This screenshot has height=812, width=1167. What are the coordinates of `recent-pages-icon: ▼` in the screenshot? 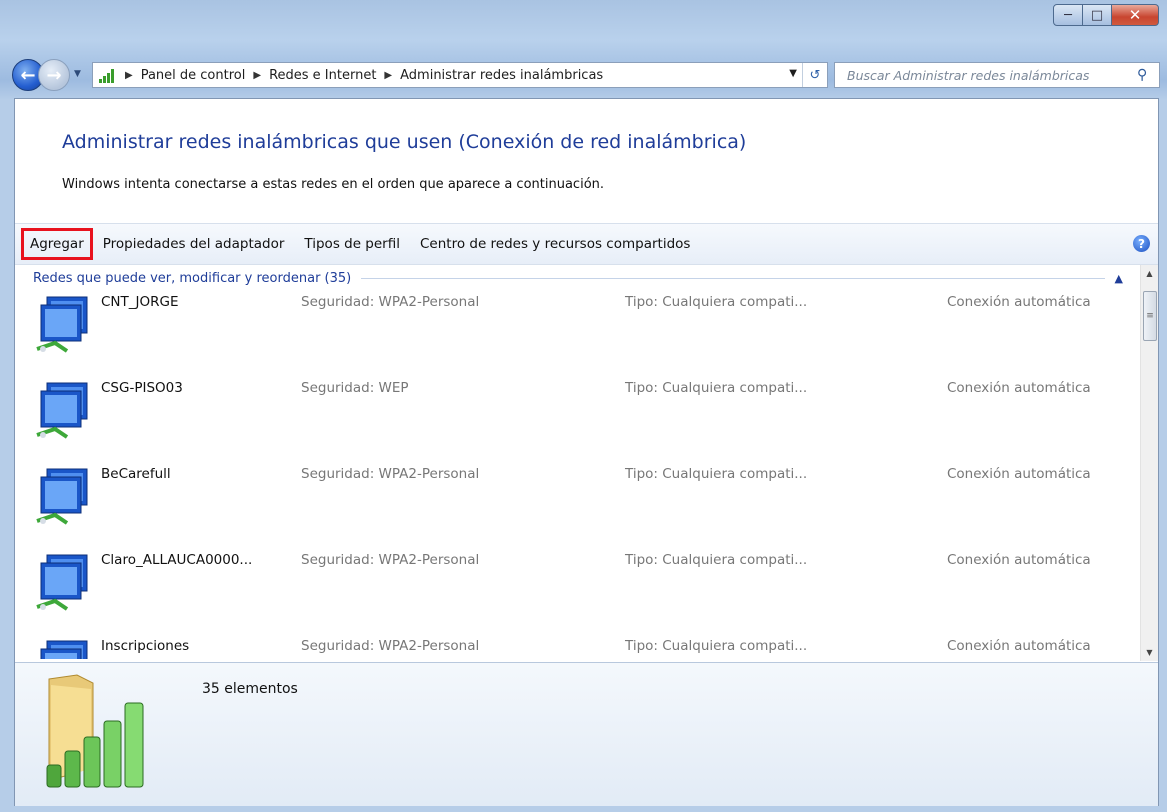 It's located at (77, 74).